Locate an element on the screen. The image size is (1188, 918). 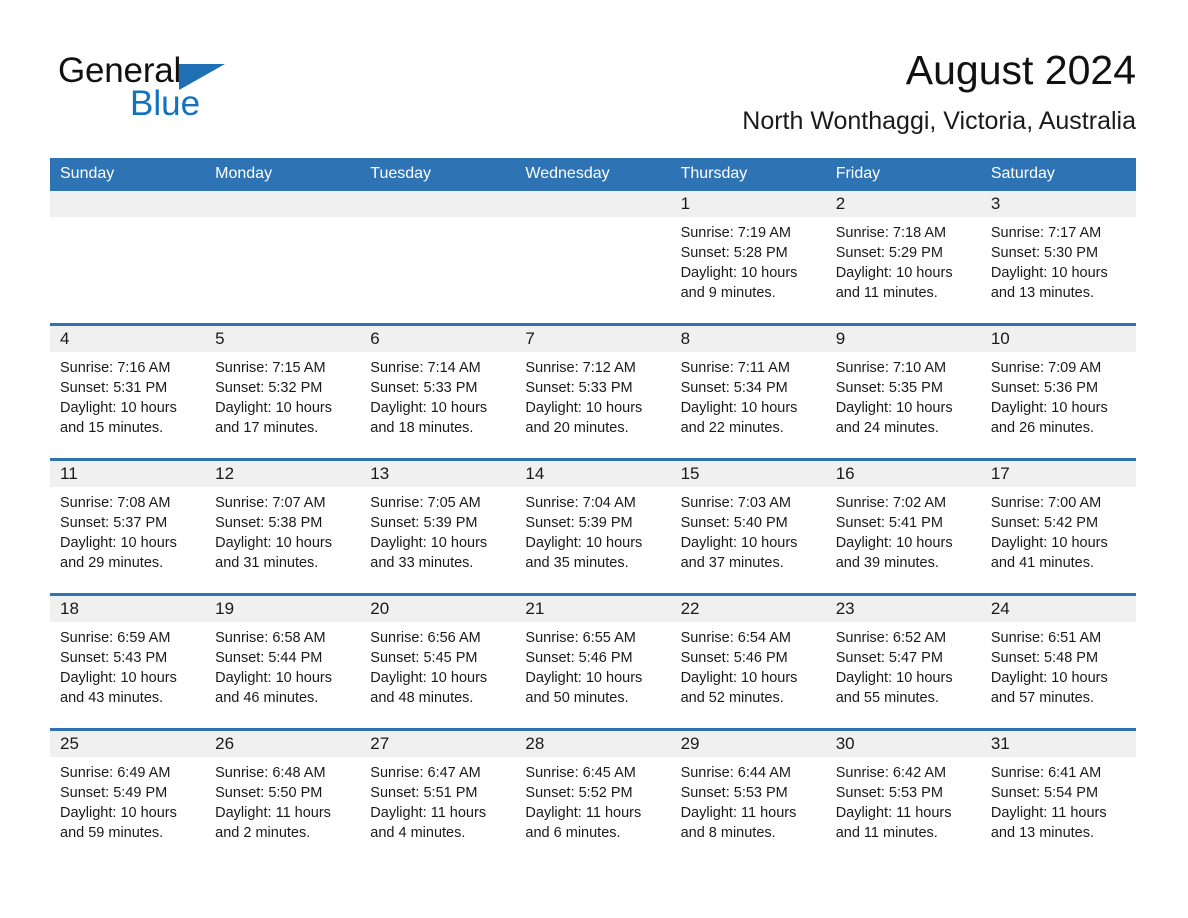
day-number: 13 is located at coordinates (438, 474).